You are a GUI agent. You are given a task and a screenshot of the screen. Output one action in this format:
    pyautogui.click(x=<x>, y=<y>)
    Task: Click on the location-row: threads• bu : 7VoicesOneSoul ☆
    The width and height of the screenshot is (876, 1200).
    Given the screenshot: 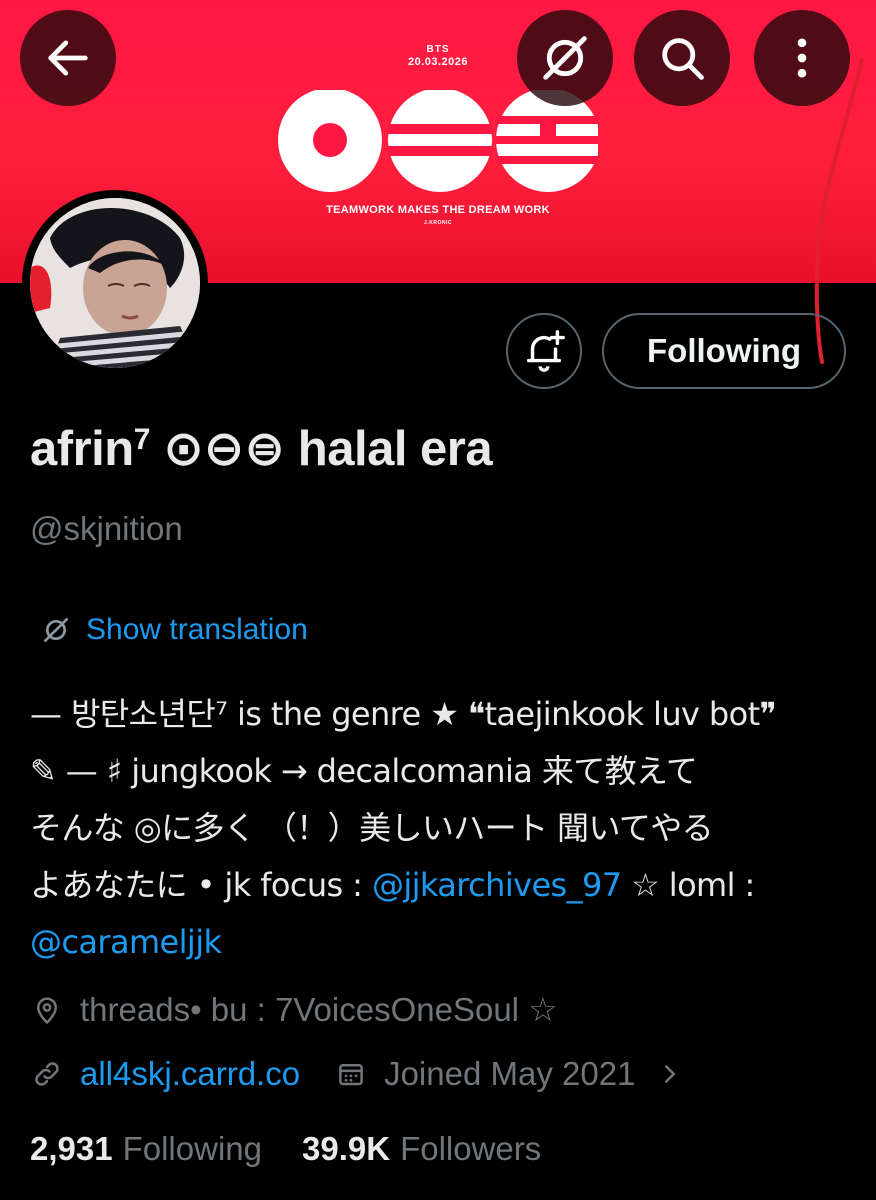 What is the action you would take?
    pyautogui.click(x=294, y=1009)
    